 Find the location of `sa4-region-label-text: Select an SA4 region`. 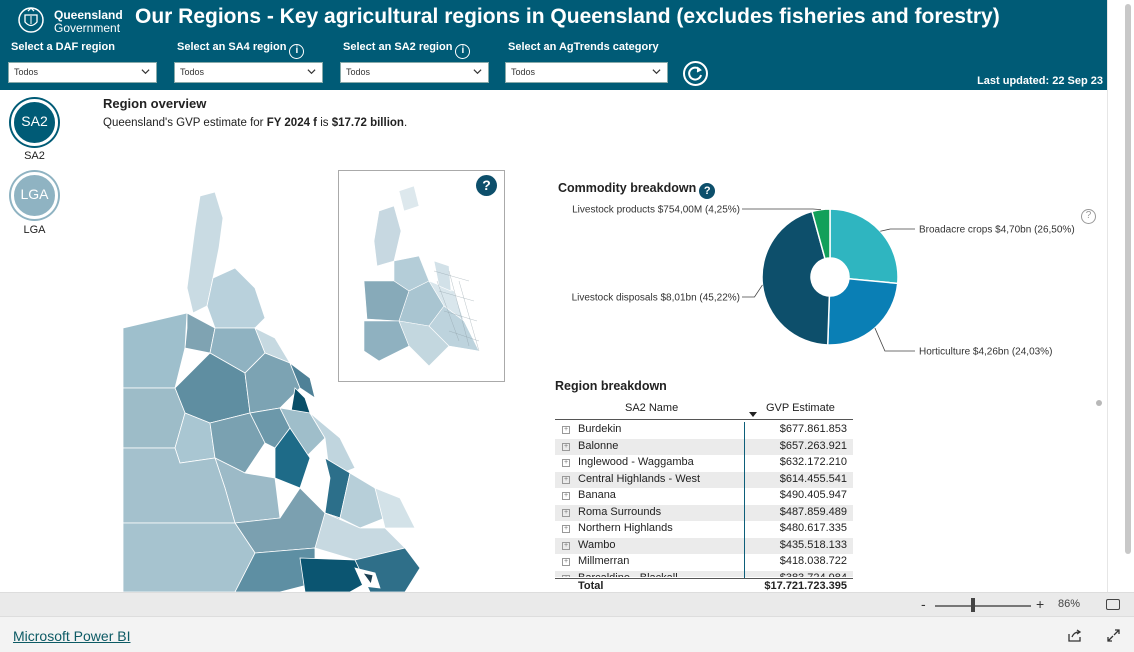

sa4-region-label-text: Select an SA4 region is located at coordinates (232, 47).